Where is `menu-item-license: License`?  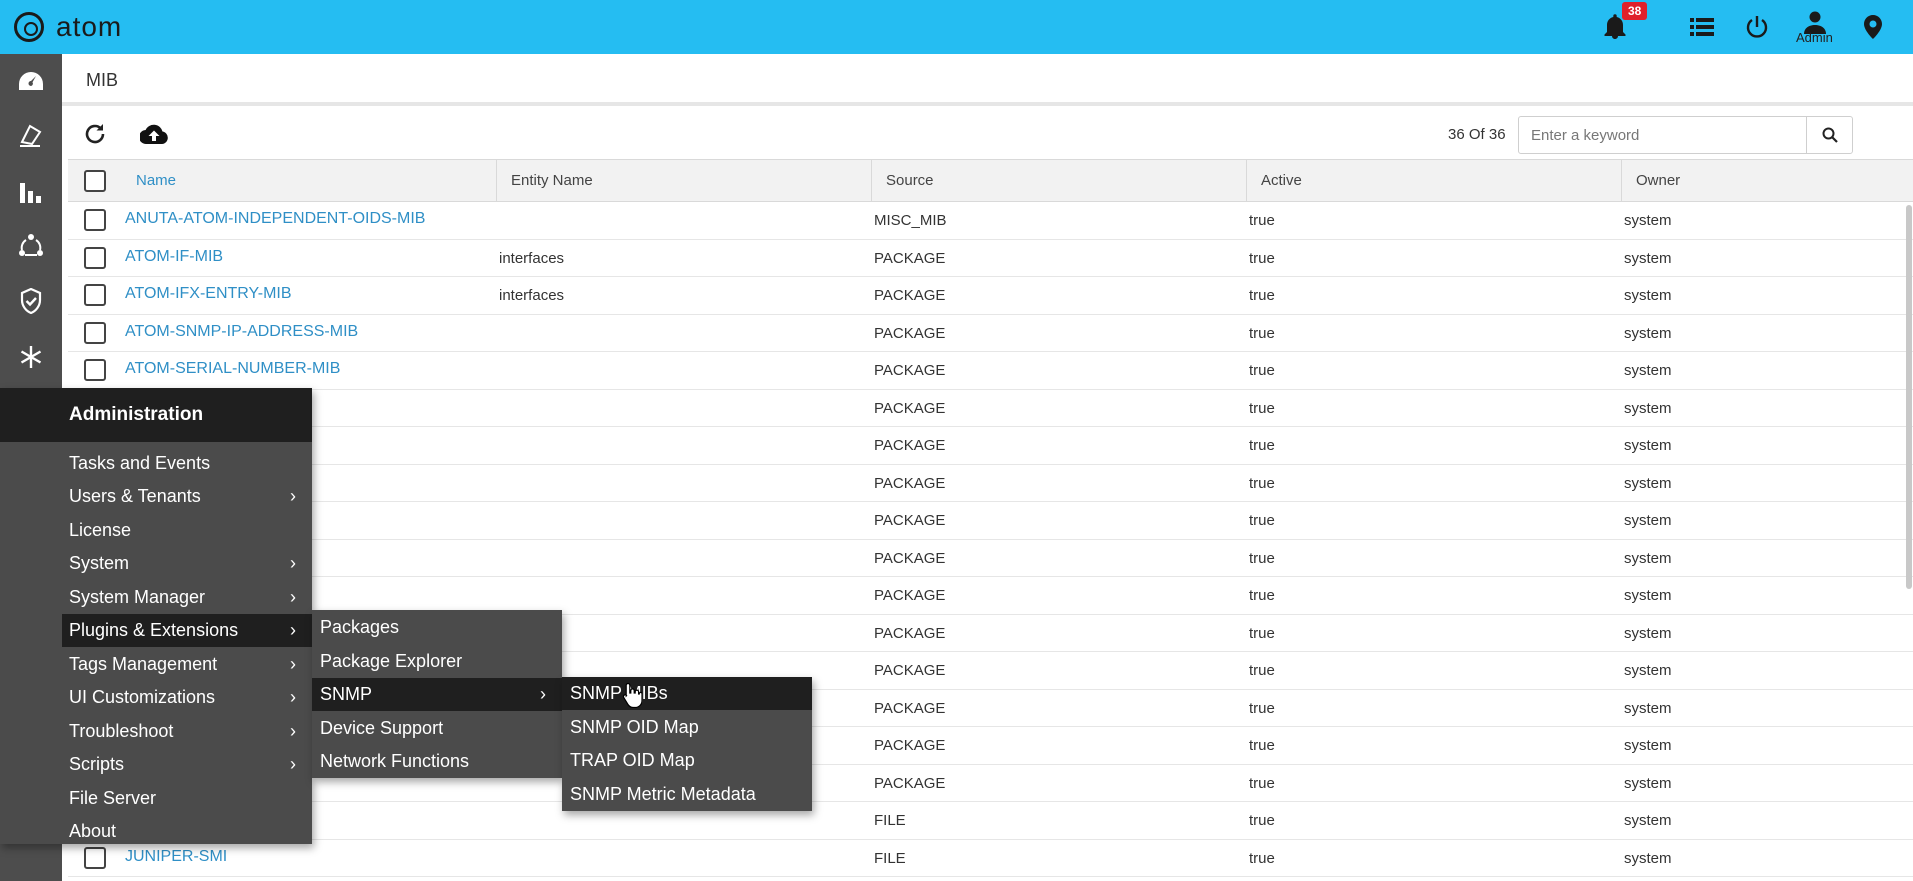
menu-item-license: License is located at coordinates (187, 530).